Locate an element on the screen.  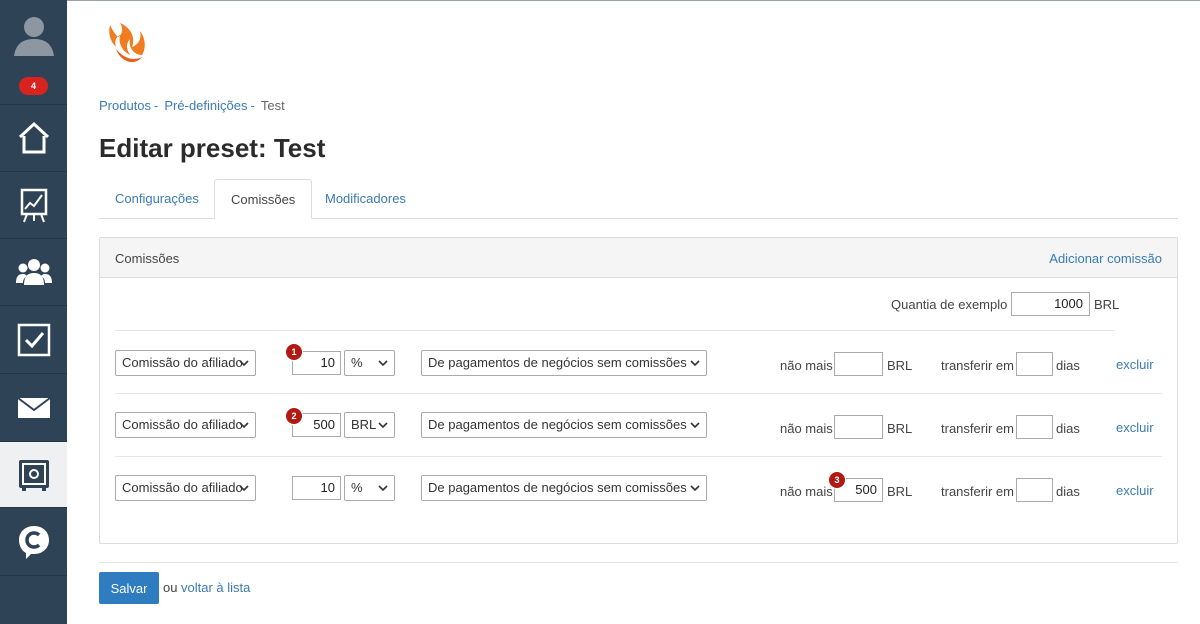
top-border is located at coordinates (633, 0).